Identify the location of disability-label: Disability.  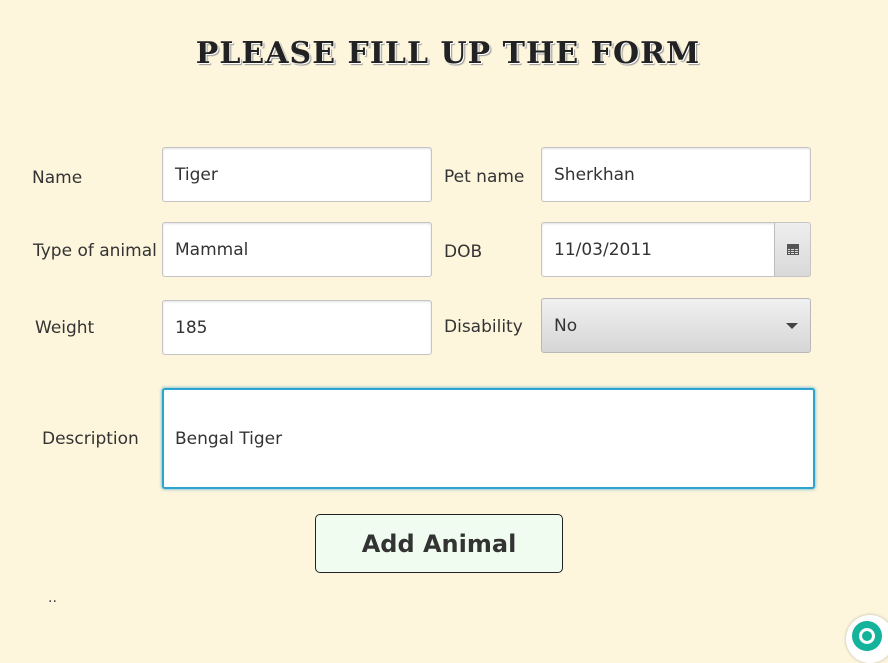
(483, 327).